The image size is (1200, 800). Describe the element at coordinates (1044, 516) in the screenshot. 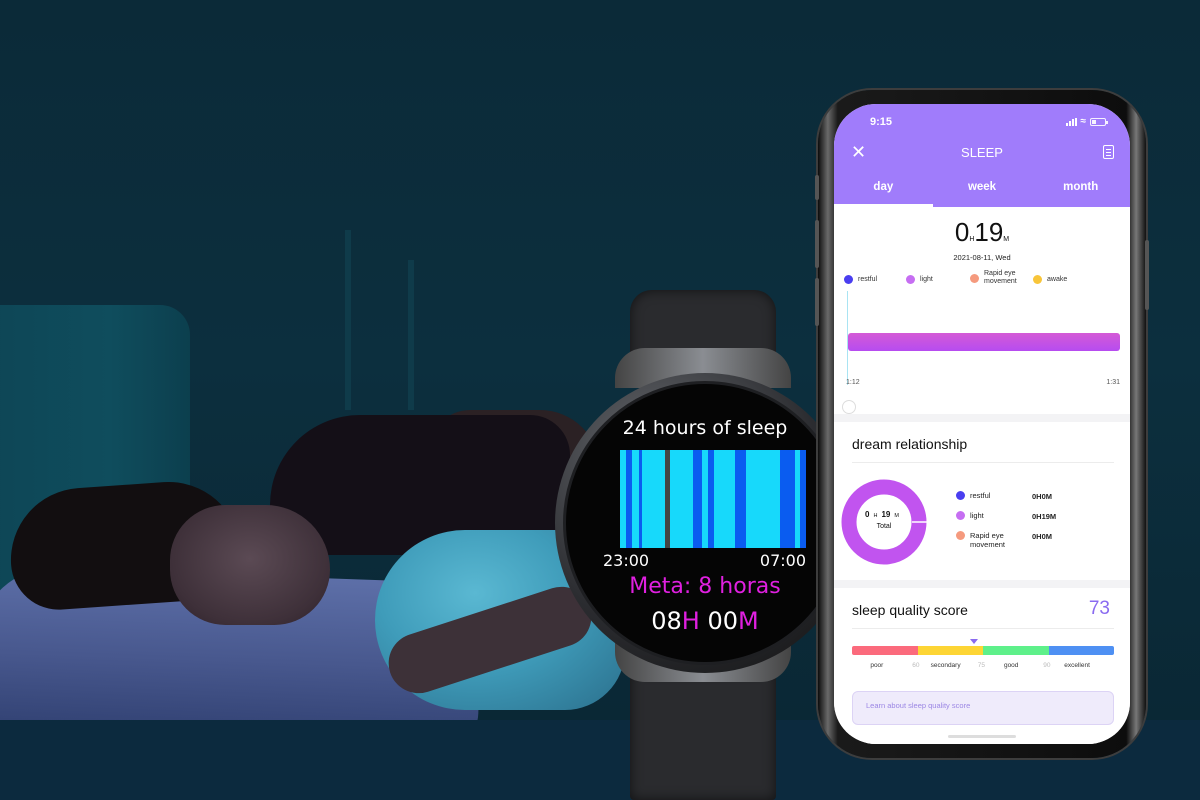

I see `row-value: 0H19M` at that location.